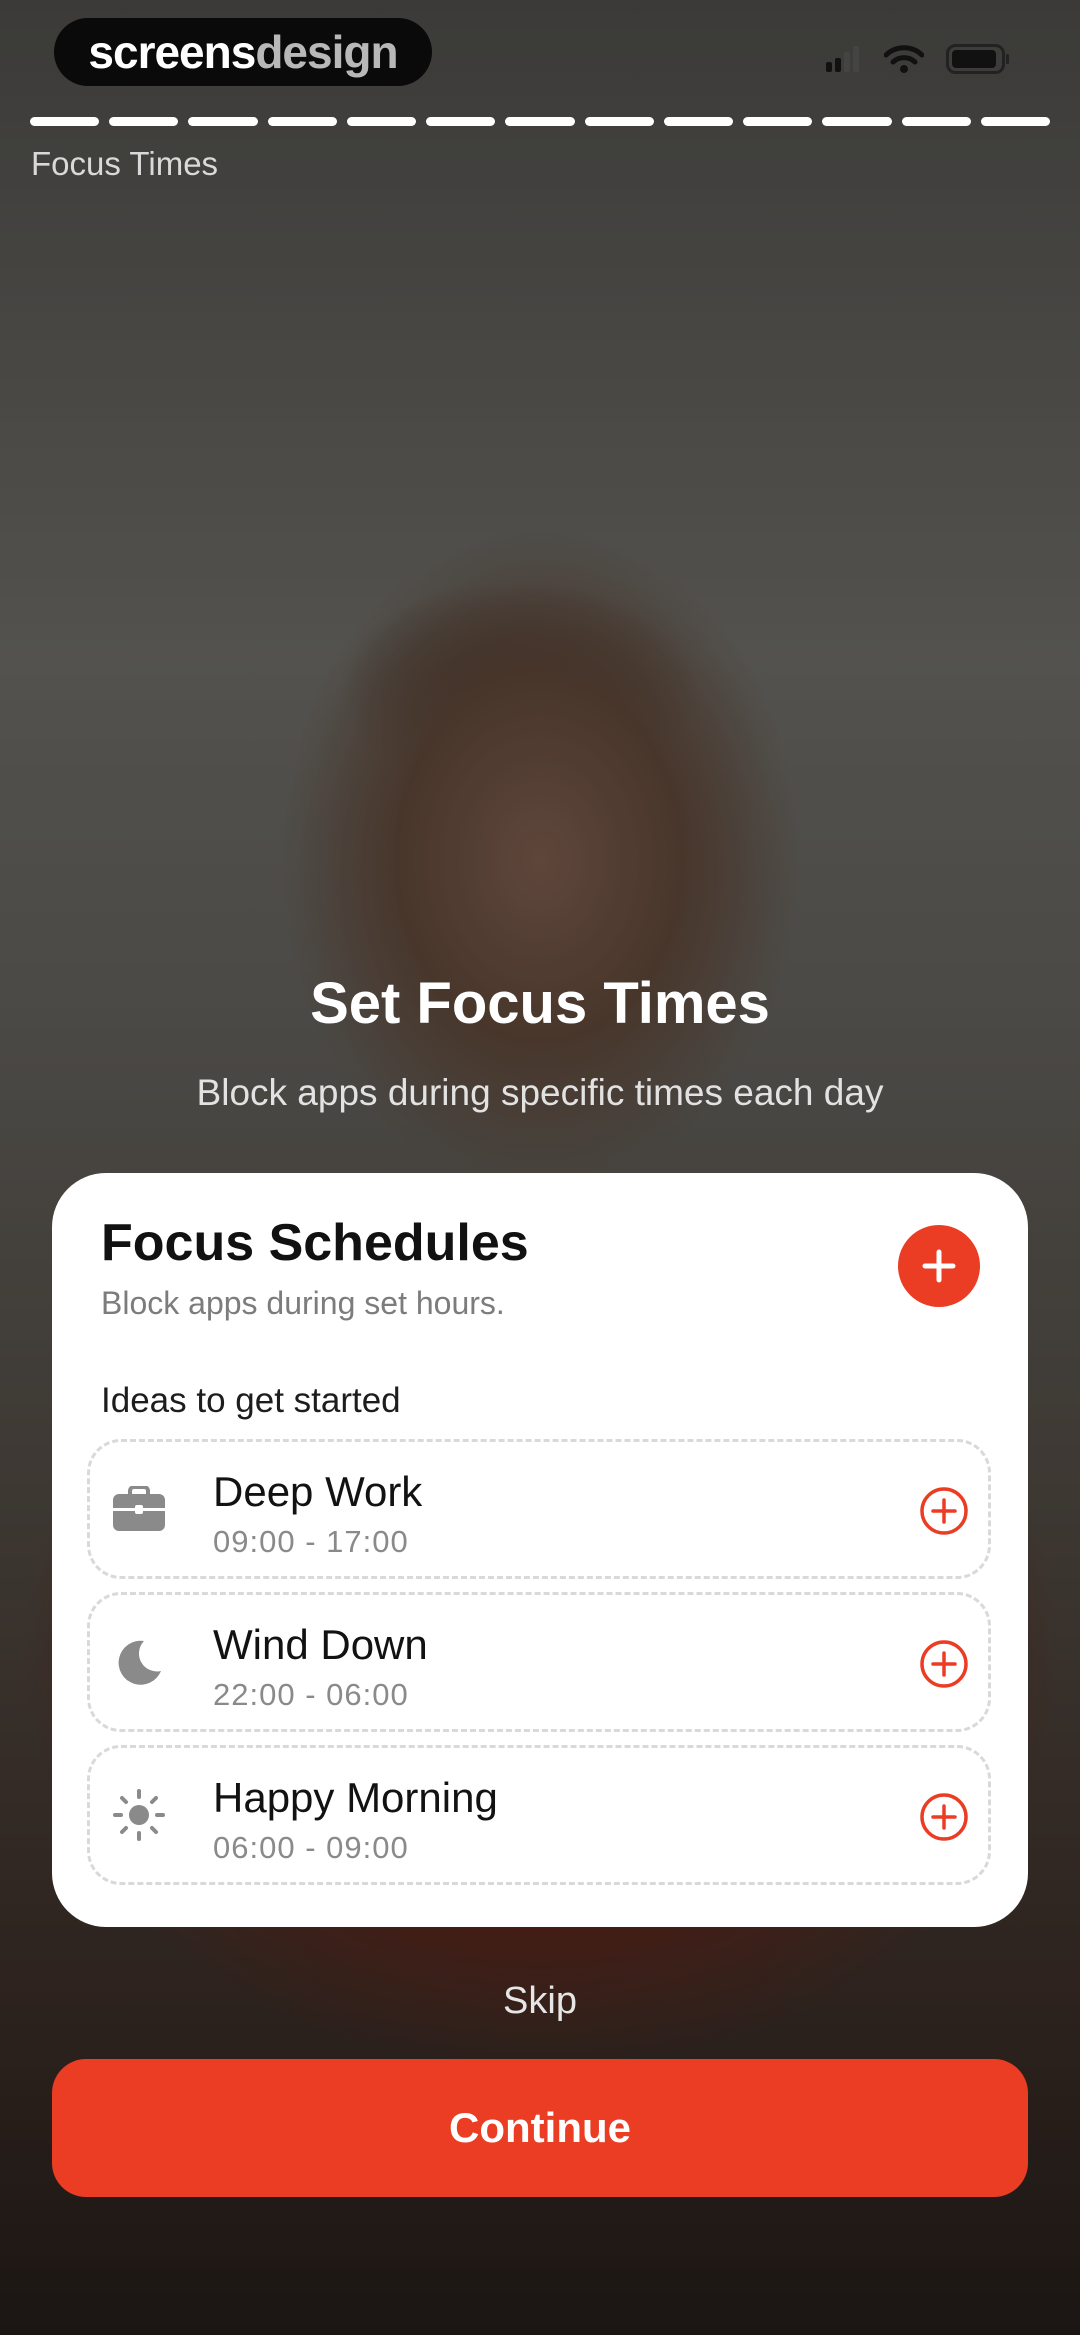 This screenshot has width=1080, height=2335. I want to click on brand-logo: screens design, so click(243, 52).